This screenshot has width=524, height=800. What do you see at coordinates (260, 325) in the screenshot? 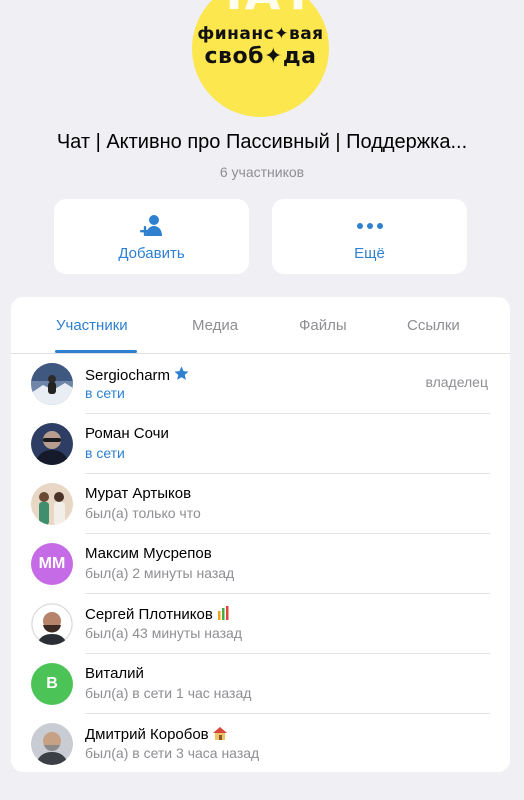
I see `tab-bar: Участники Медиа Файлы Ссылки` at bounding box center [260, 325].